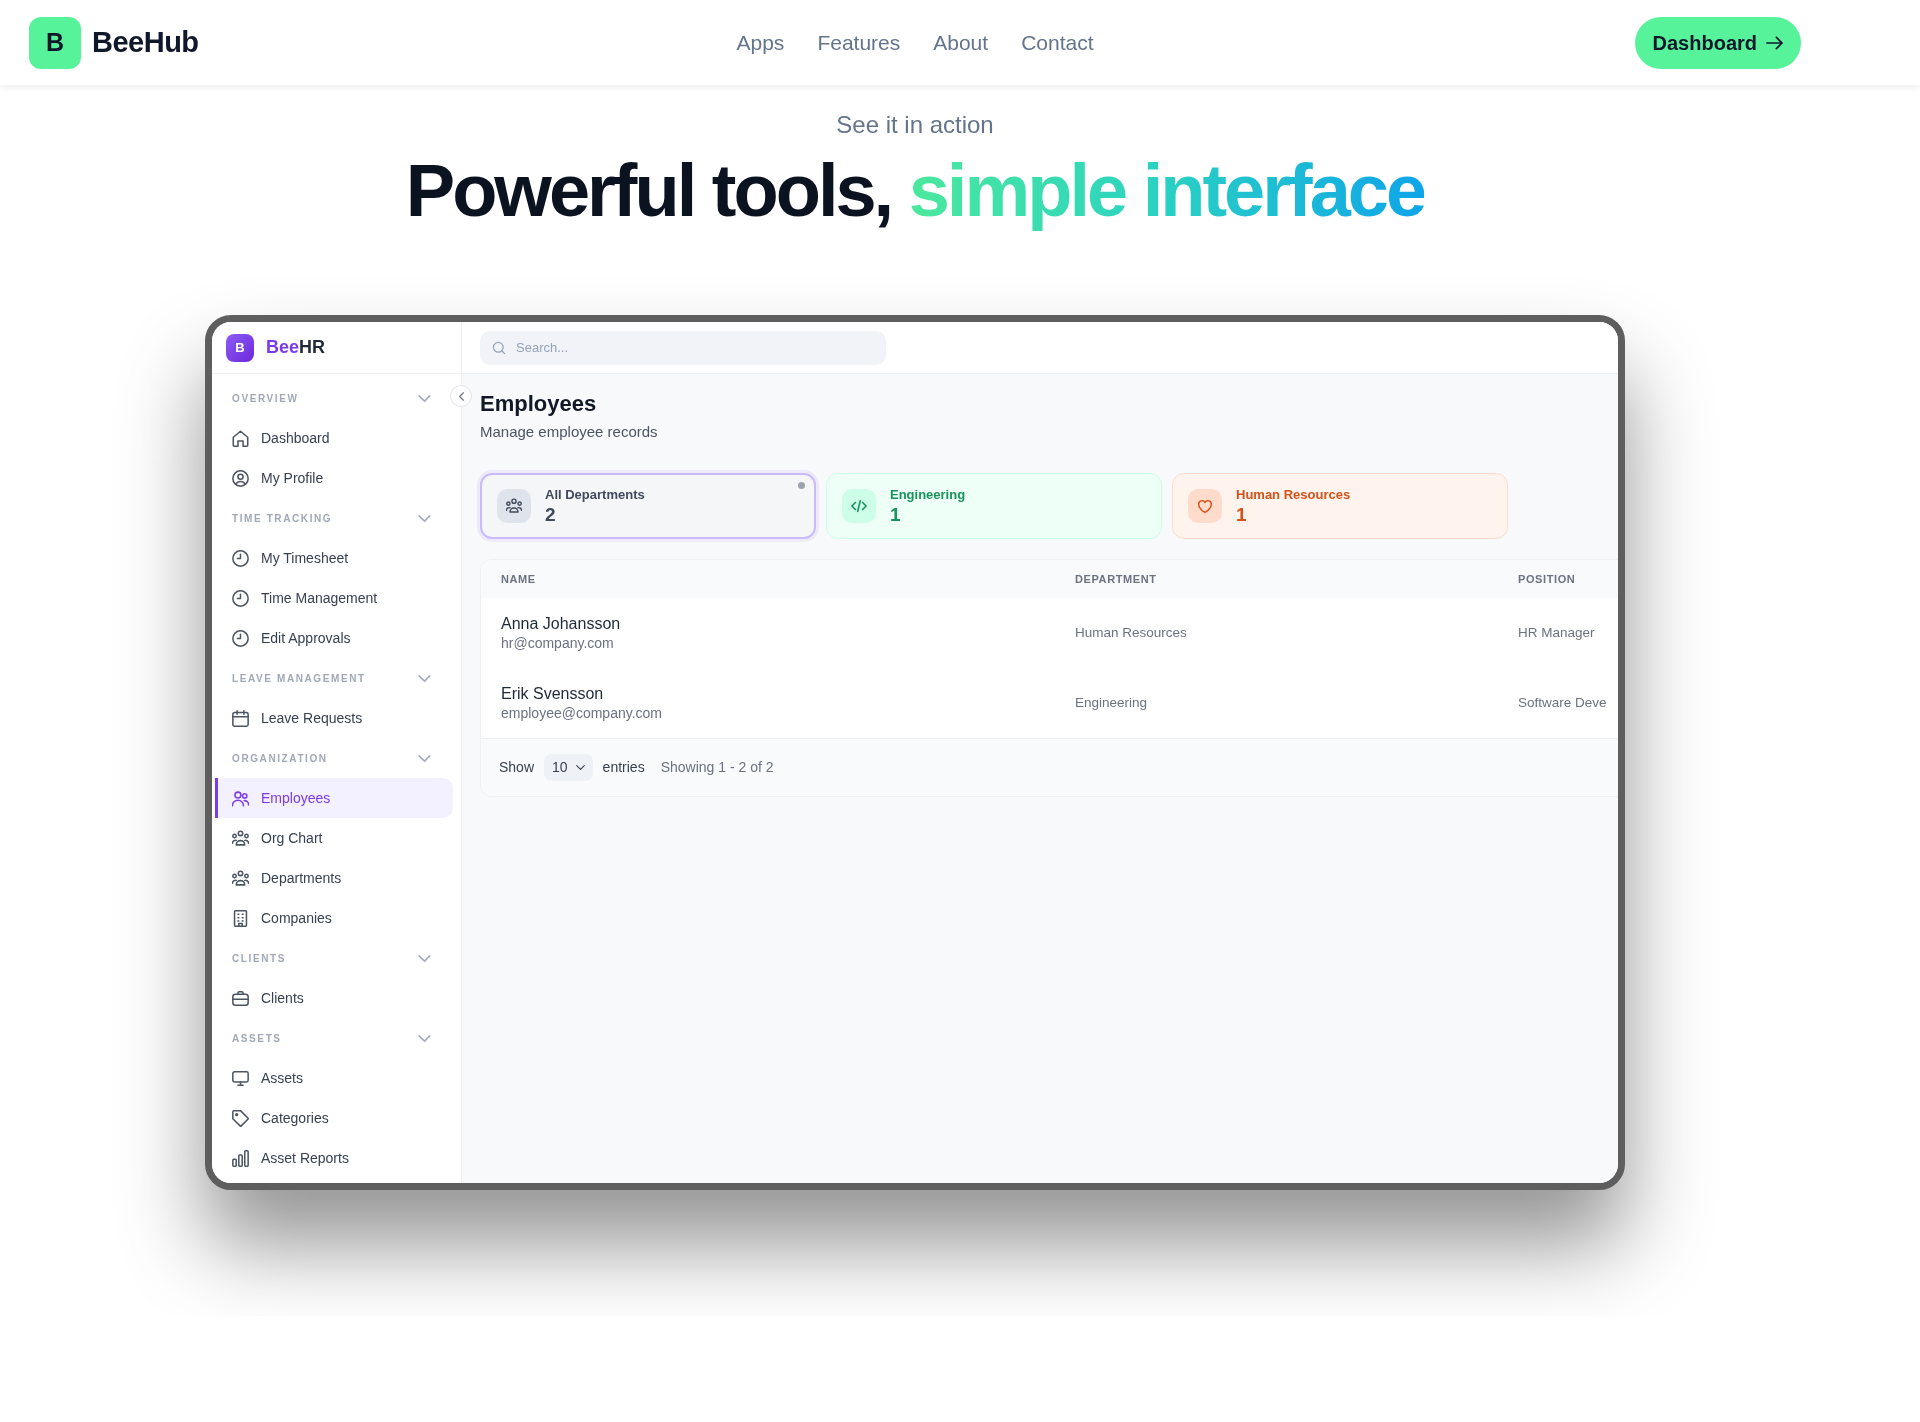 The width and height of the screenshot is (1920, 1422). I want to click on search-icon, so click(499, 347).